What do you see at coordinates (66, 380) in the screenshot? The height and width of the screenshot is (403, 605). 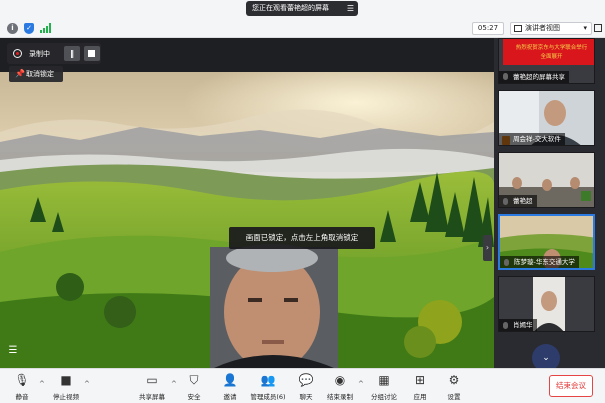 I see `video-camera-icon: ■` at bounding box center [66, 380].